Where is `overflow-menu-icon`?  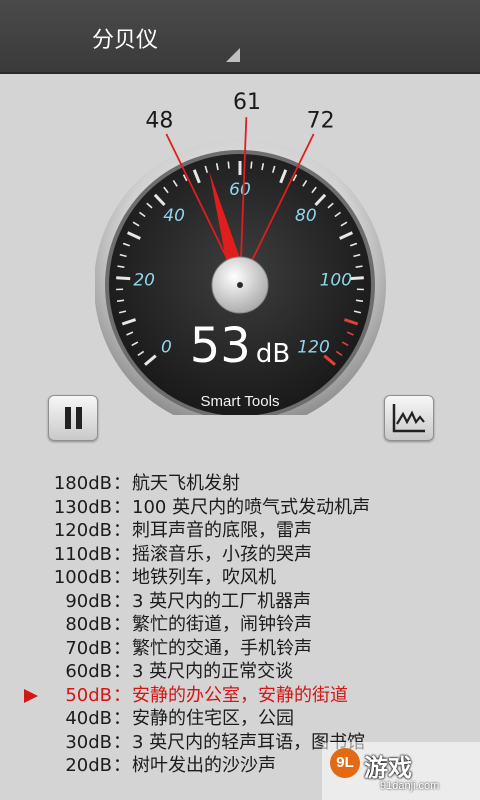
overflow-menu-icon is located at coordinates (233, 55).